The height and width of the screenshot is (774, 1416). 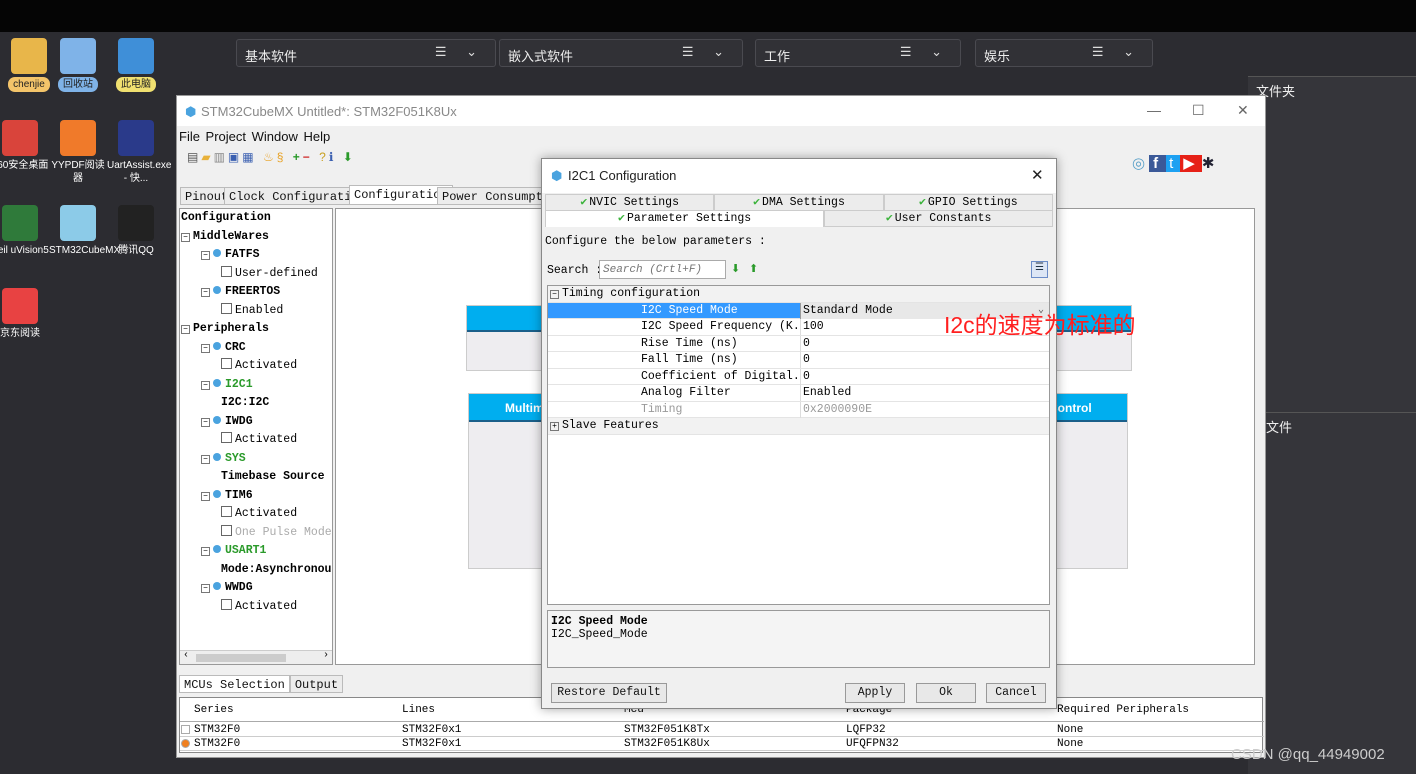 I want to click on search-previous-icon: ⬆, so click(x=753, y=268).